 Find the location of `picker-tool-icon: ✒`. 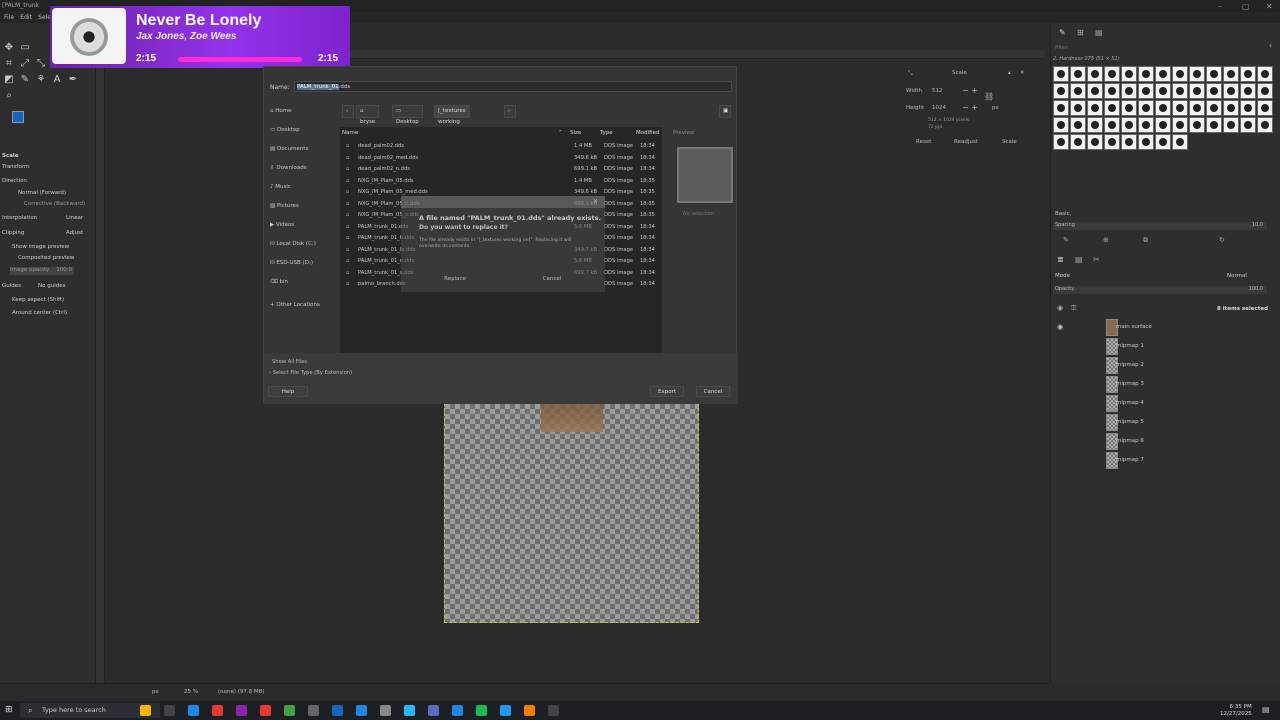

picker-tool-icon: ✒ is located at coordinates (73, 80).